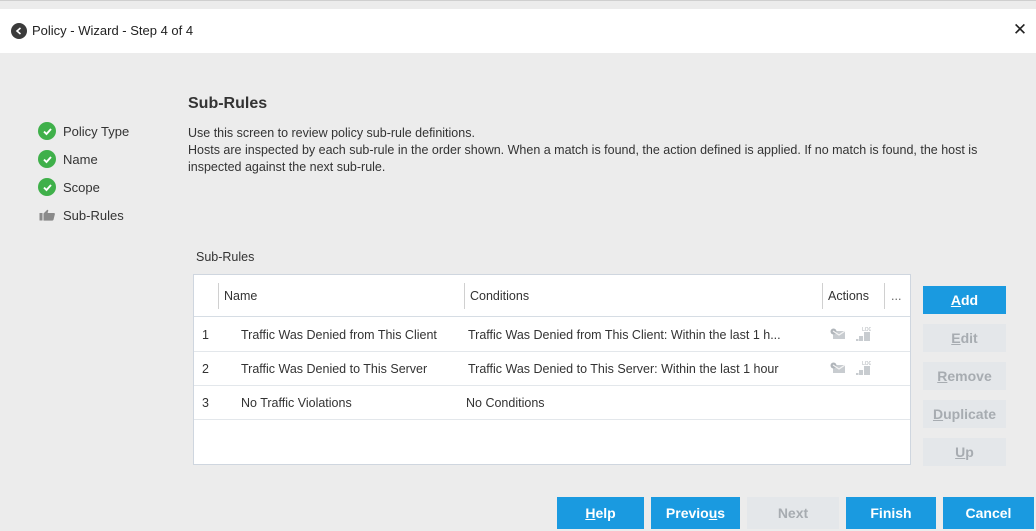 Image resolution: width=1036 pixels, height=531 pixels. What do you see at coordinates (205, 335) in the screenshot?
I see `row-index: 1` at bounding box center [205, 335].